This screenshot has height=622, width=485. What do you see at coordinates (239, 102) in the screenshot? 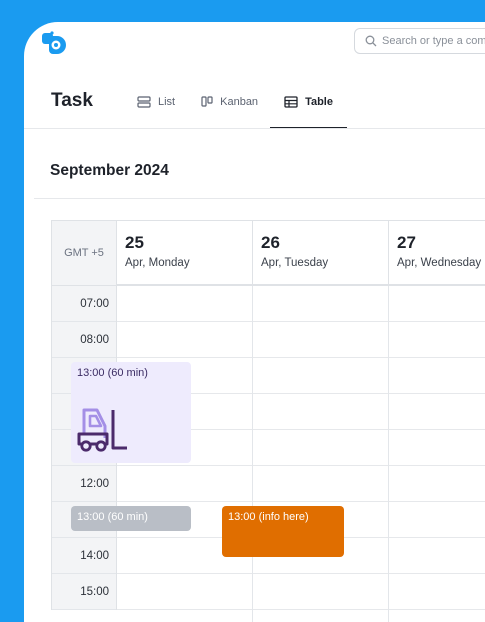
I see `tab-kanban-label: Kanban` at bounding box center [239, 102].